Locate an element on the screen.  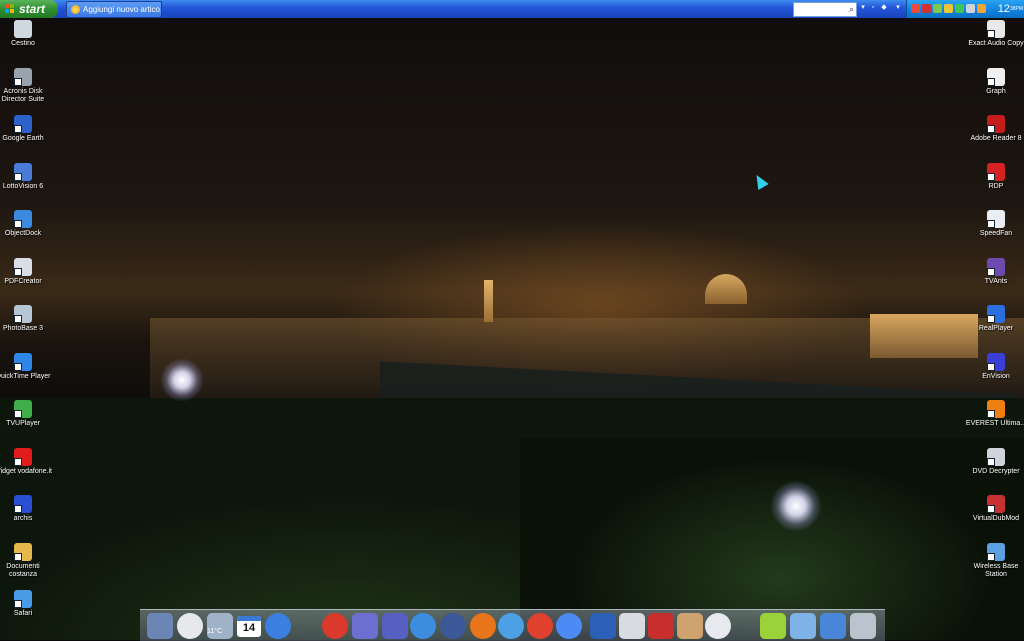
realplayer-icon is located at coordinates (996, 314).